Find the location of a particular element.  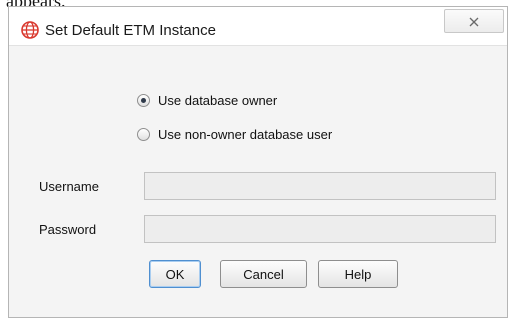

title-bar: Set Default ETM Instance is located at coordinates (258, 26).